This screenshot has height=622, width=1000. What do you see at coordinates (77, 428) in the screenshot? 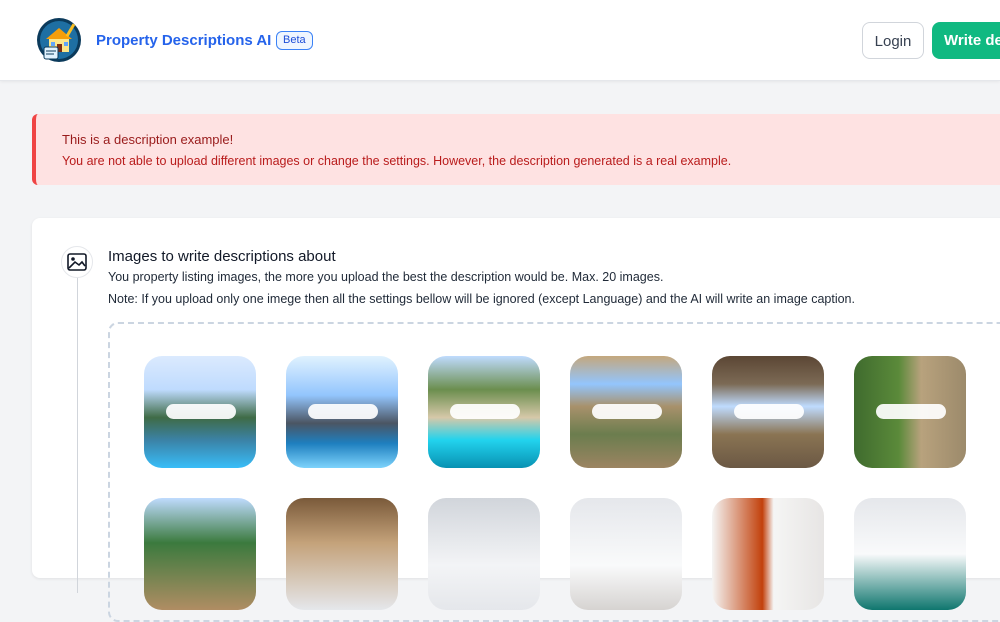
I see `step-connector-line` at bounding box center [77, 428].